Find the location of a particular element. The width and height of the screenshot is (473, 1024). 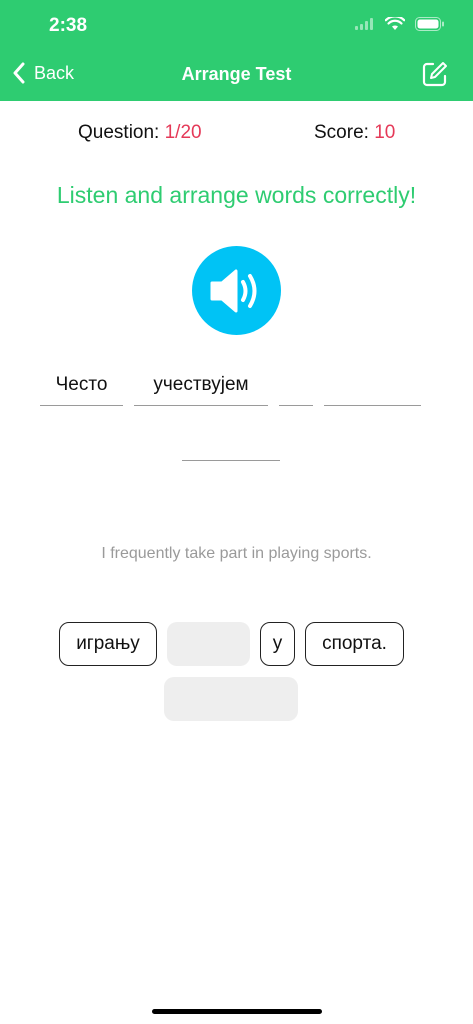

home-indicator is located at coordinates (237, 1011).